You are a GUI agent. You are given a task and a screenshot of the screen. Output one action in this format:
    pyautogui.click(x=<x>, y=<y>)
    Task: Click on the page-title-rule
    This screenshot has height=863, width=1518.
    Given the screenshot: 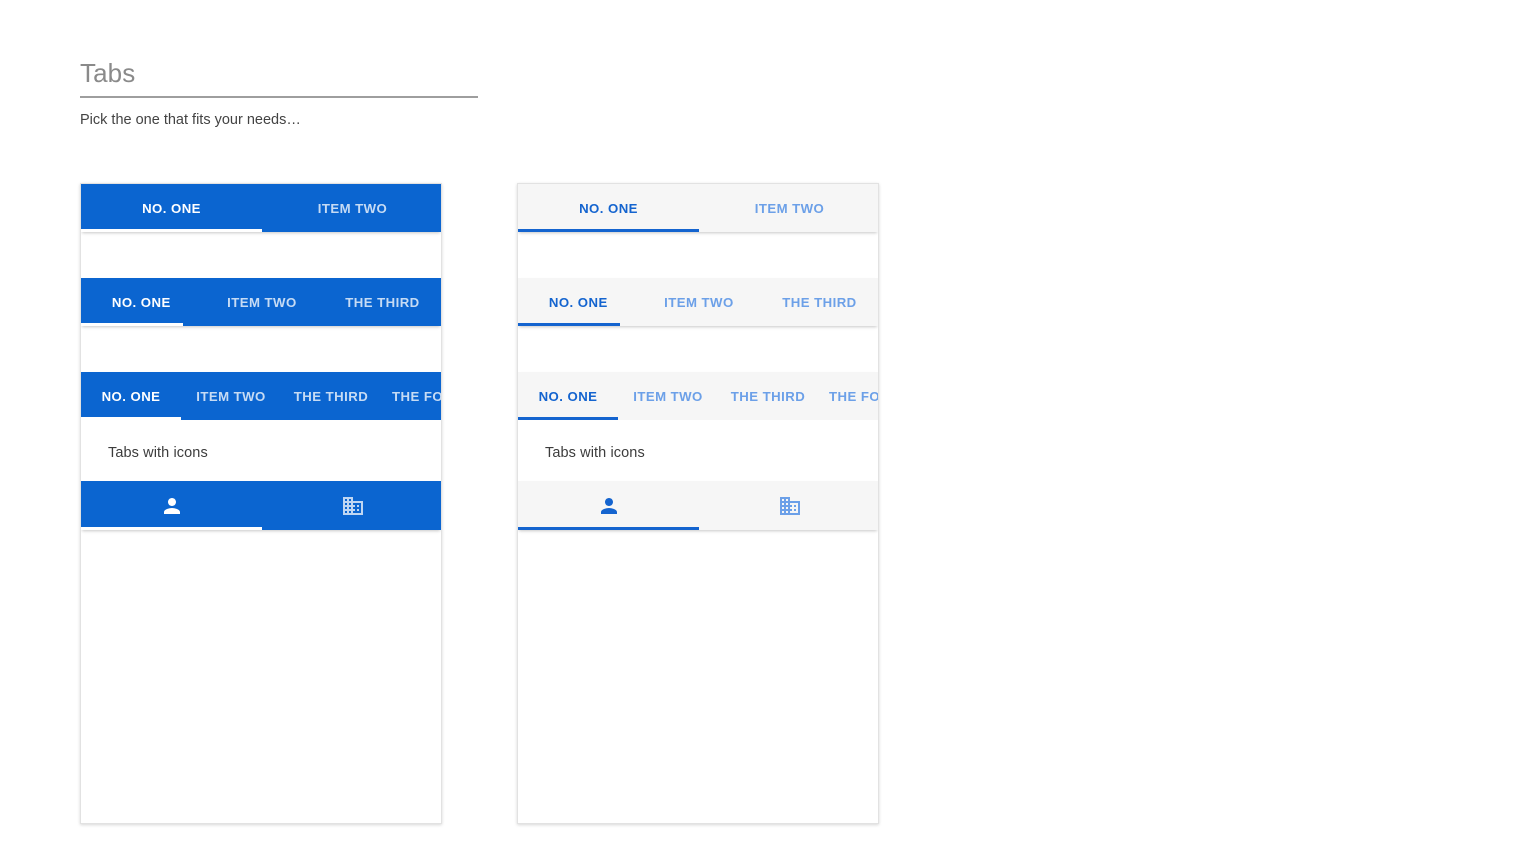 What is the action you would take?
    pyautogui.click(x=279, y=97)
    